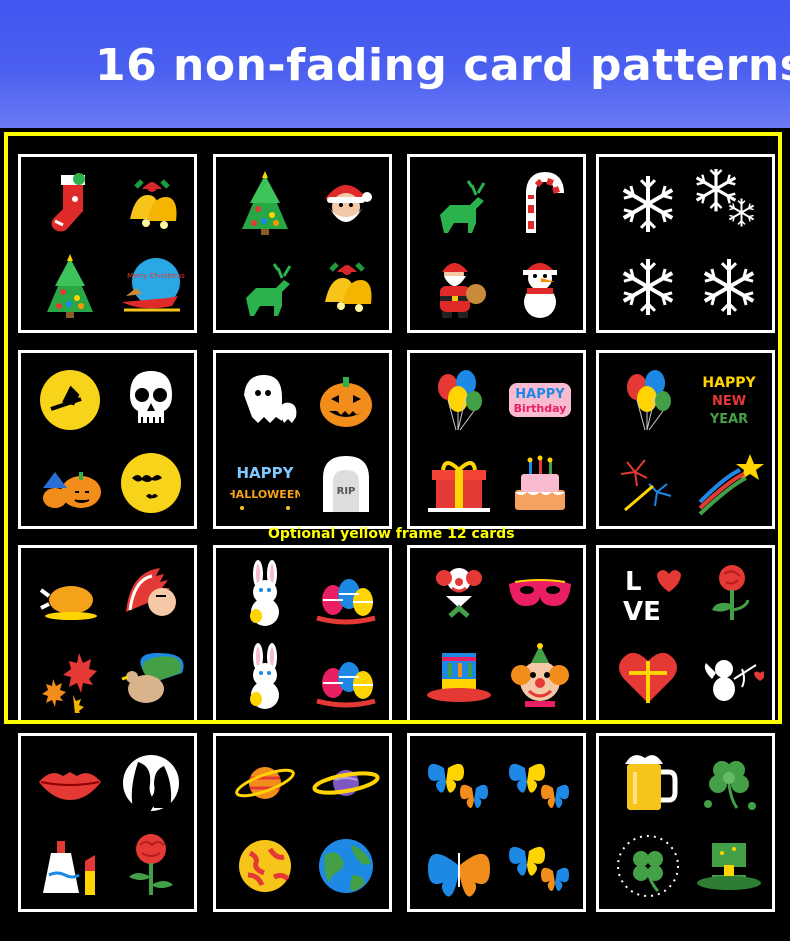 This screenshot has height=941, width=790. What do you see at coordinates (70, 783) in the screenshot?
I see `lips-icon` at bounding box center [70, 783].